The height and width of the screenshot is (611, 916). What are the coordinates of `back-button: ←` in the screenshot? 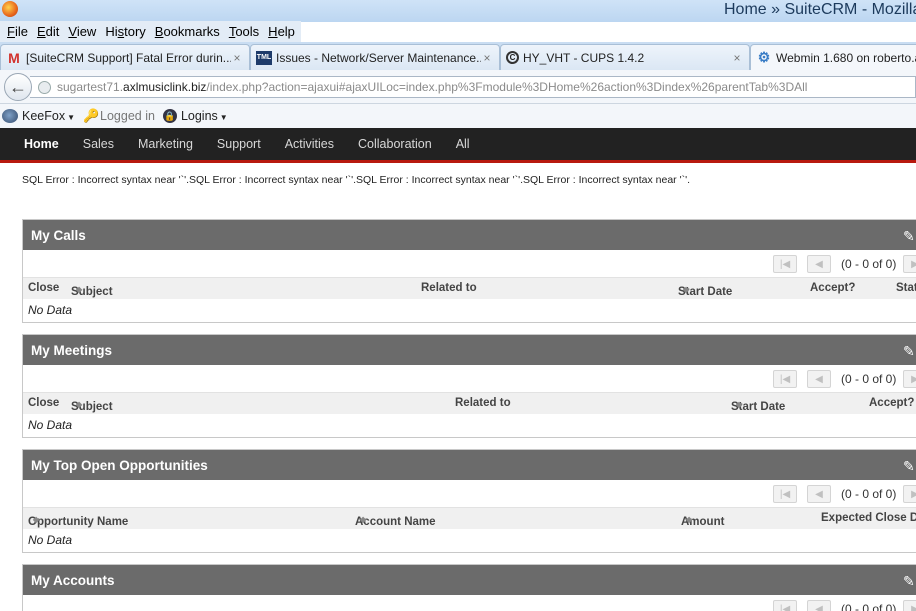 It's located at (18, 87).